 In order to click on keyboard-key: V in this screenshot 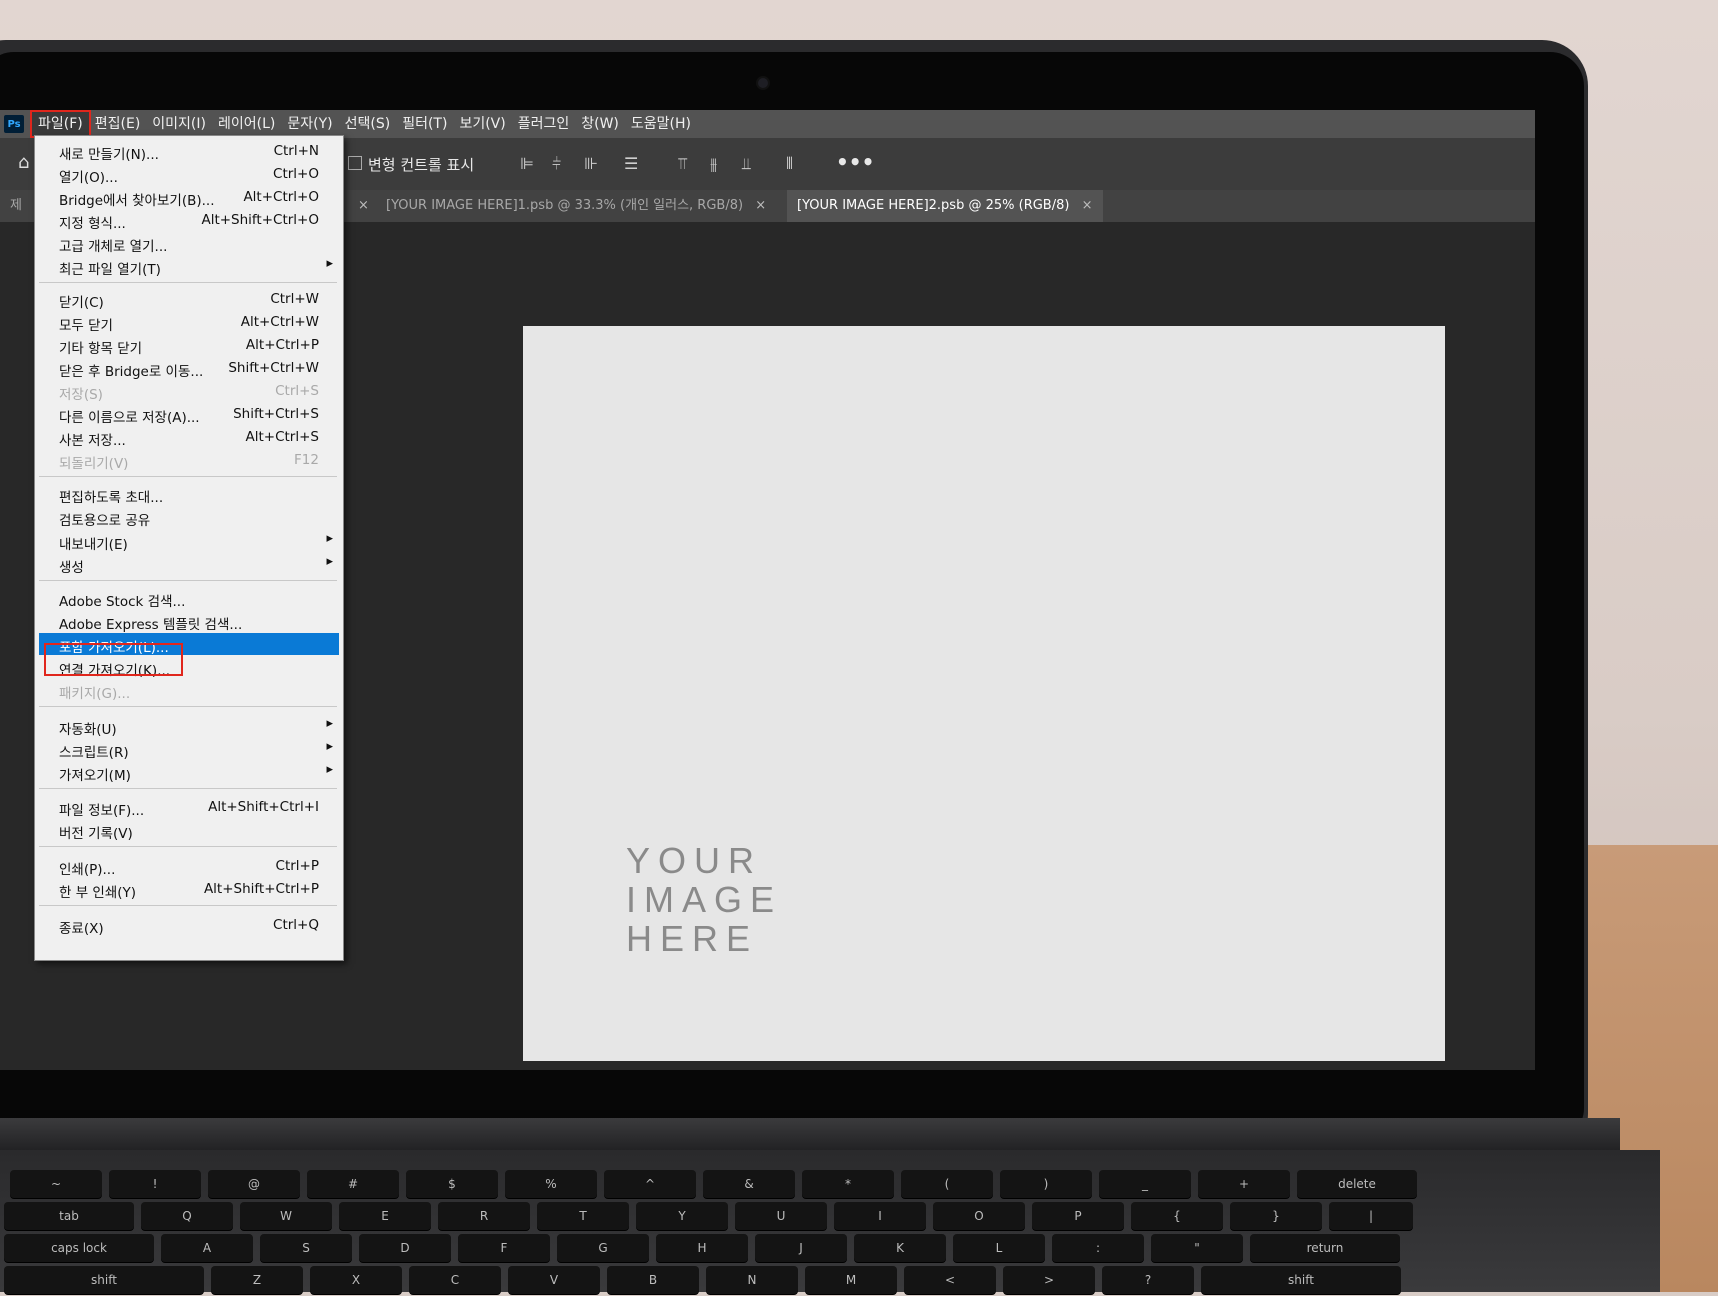, I will do `click(554, 1280)`.